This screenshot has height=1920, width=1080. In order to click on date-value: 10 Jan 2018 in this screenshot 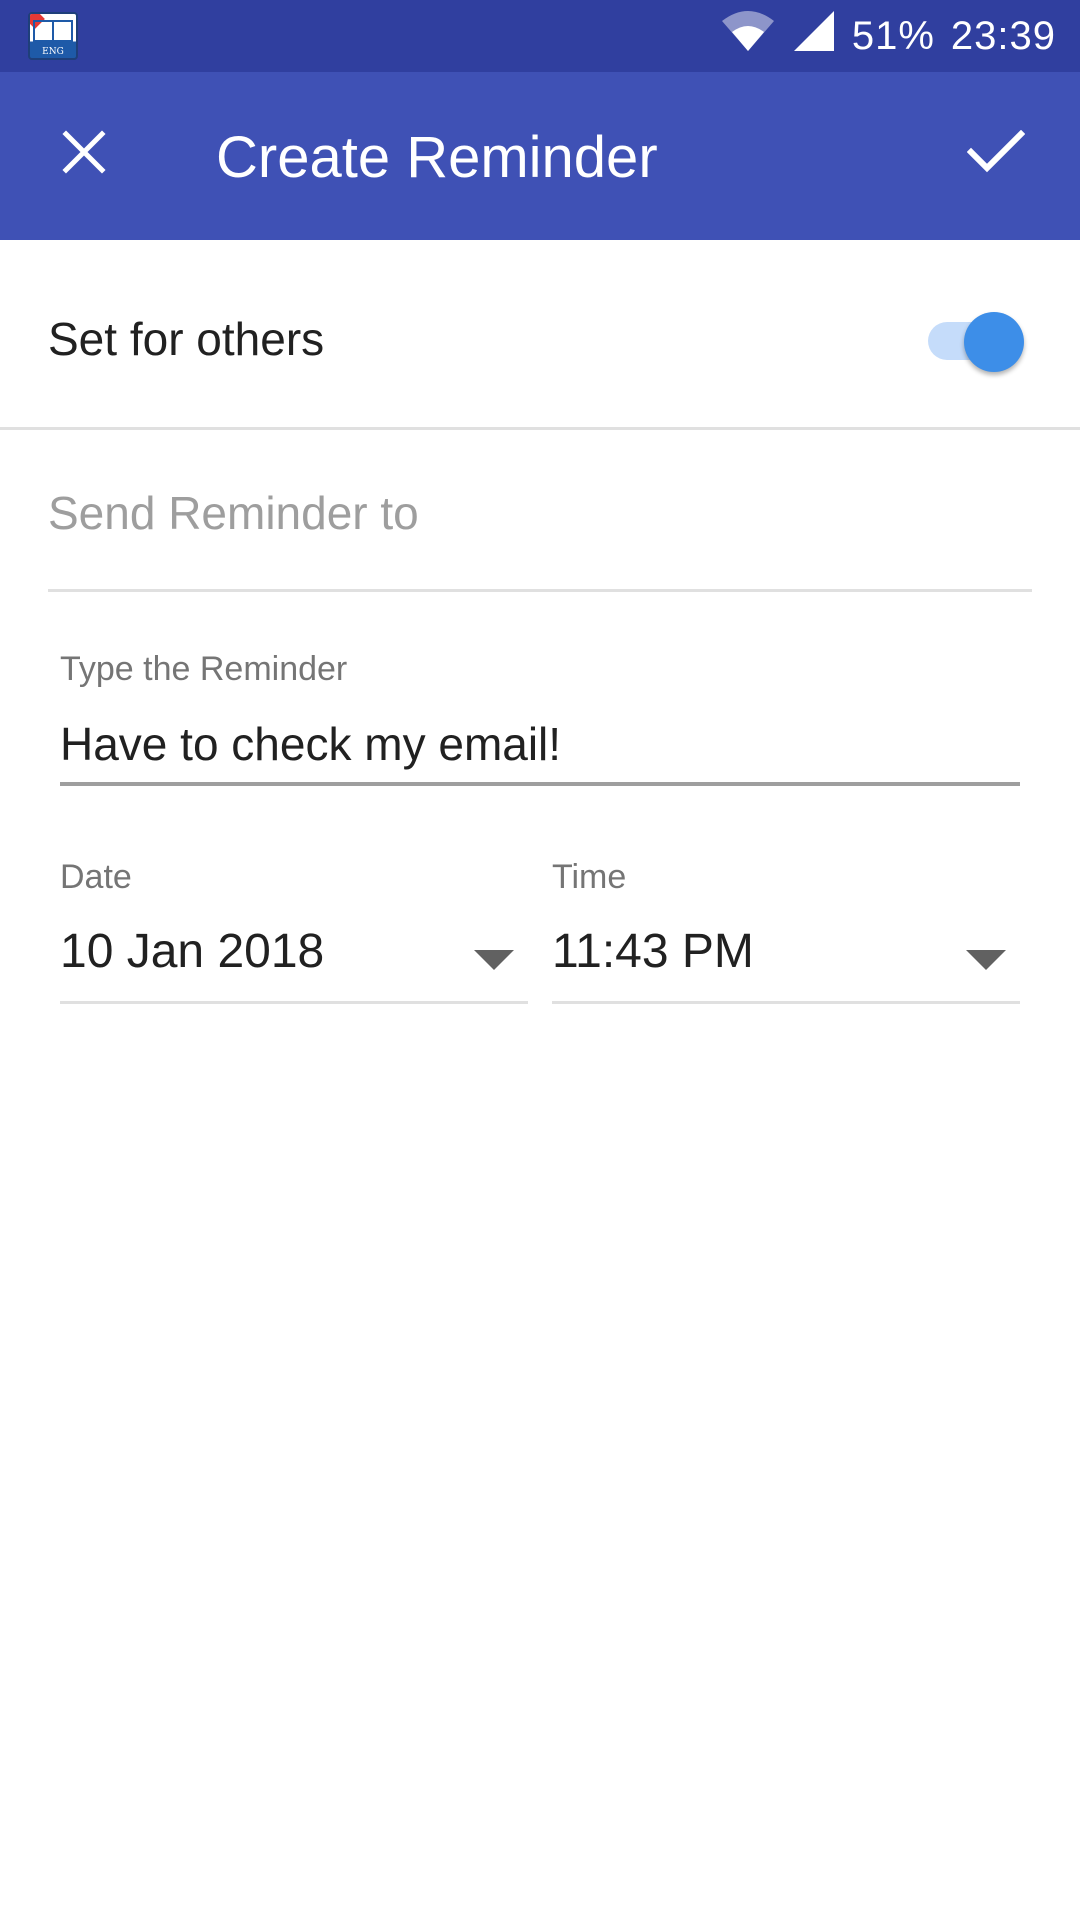, I will do `click(192, 951)`.